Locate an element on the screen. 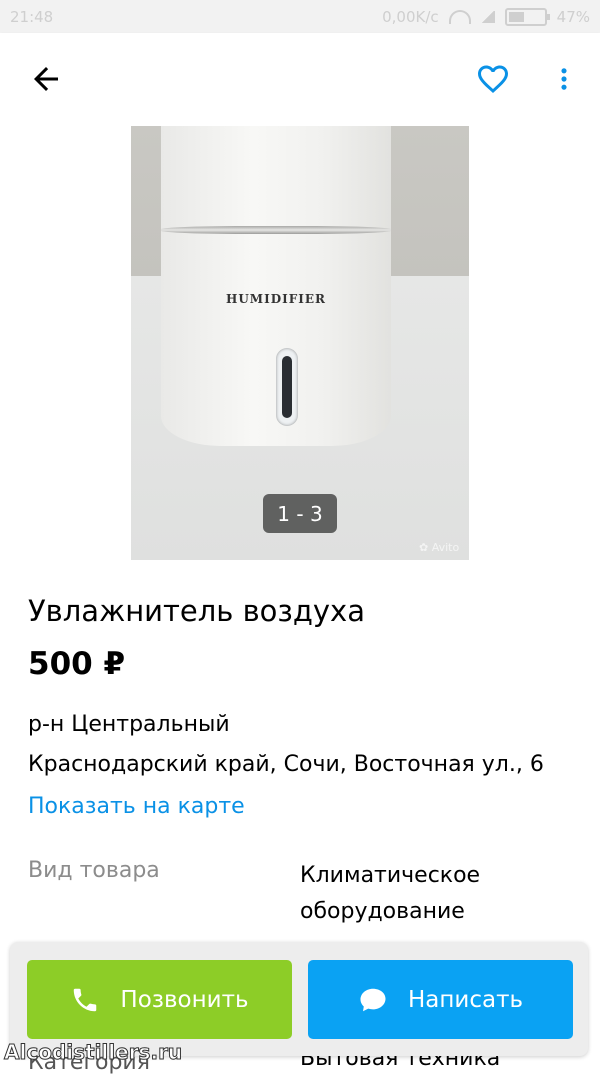 The image size is (600, 1075). avito-watermark: ✿ Avito is located at coordinates (439, 547).